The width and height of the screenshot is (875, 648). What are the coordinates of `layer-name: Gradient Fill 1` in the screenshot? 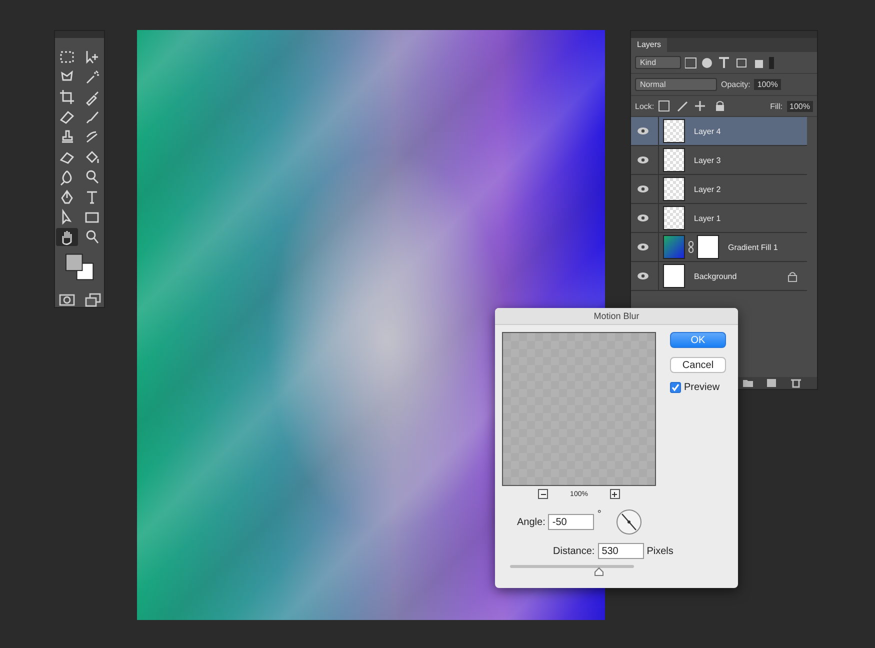 It's located at (753, 247).